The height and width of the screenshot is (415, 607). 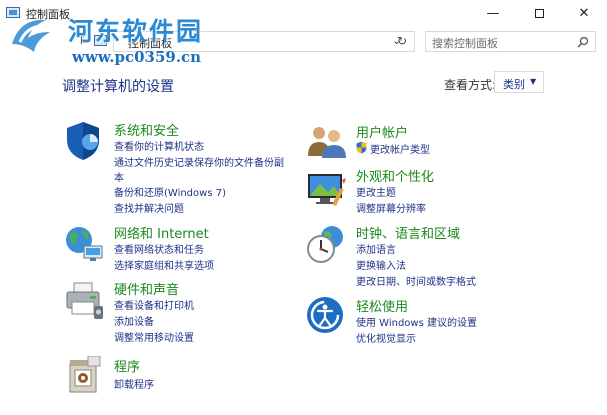 I want to click on watermark-text: 河东软件园, so click(x=136, y=31).